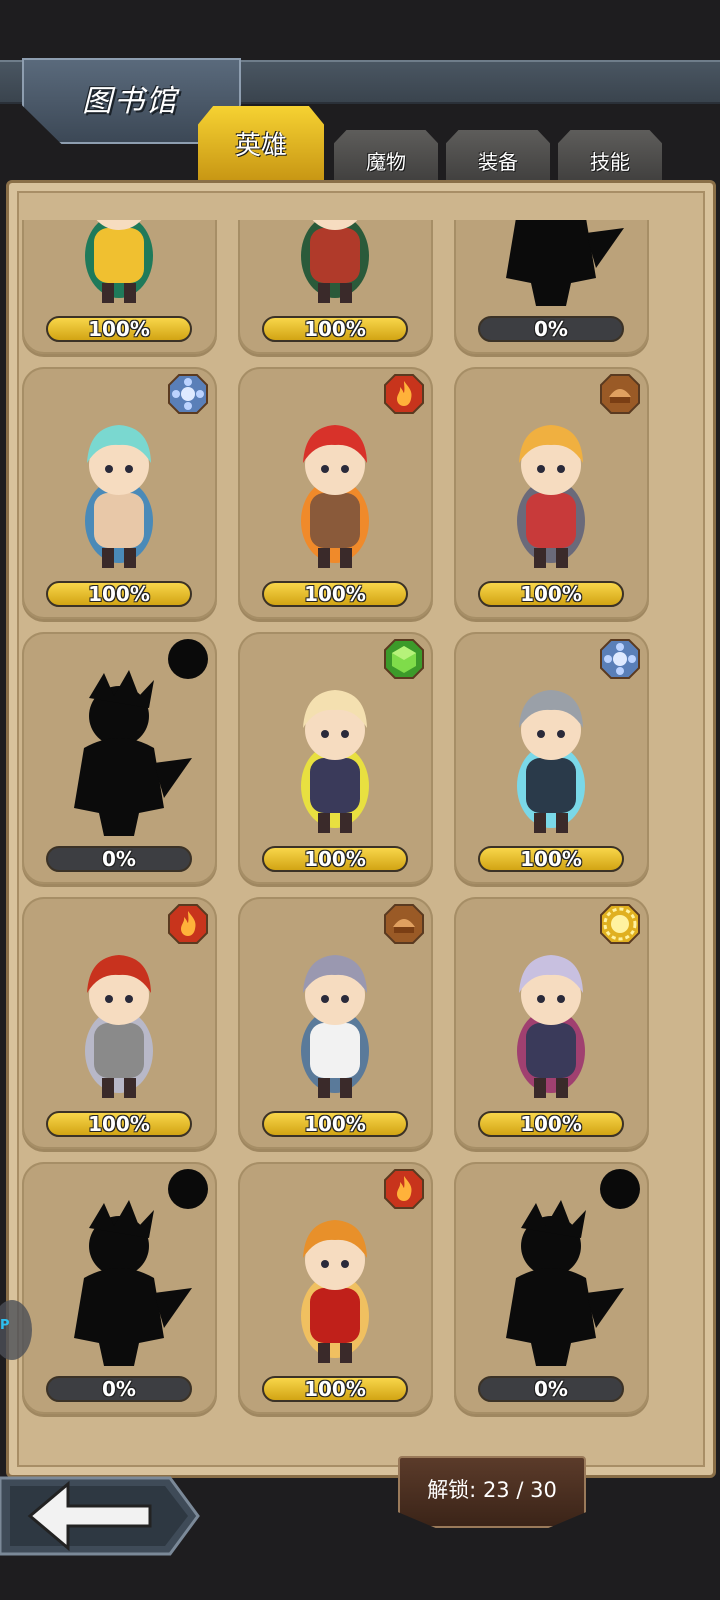  Describe the element at coordinates (130, 101) in the screenshot. I see `page-title: 图书馆` at that location.